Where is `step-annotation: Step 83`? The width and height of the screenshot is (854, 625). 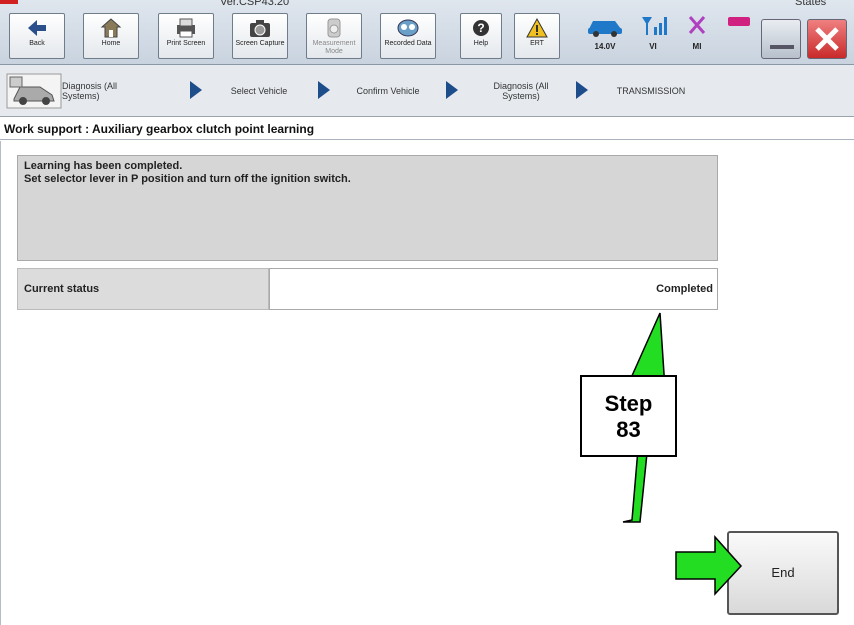
step-annotation: Step 83 is located at coordinates (628, 416).